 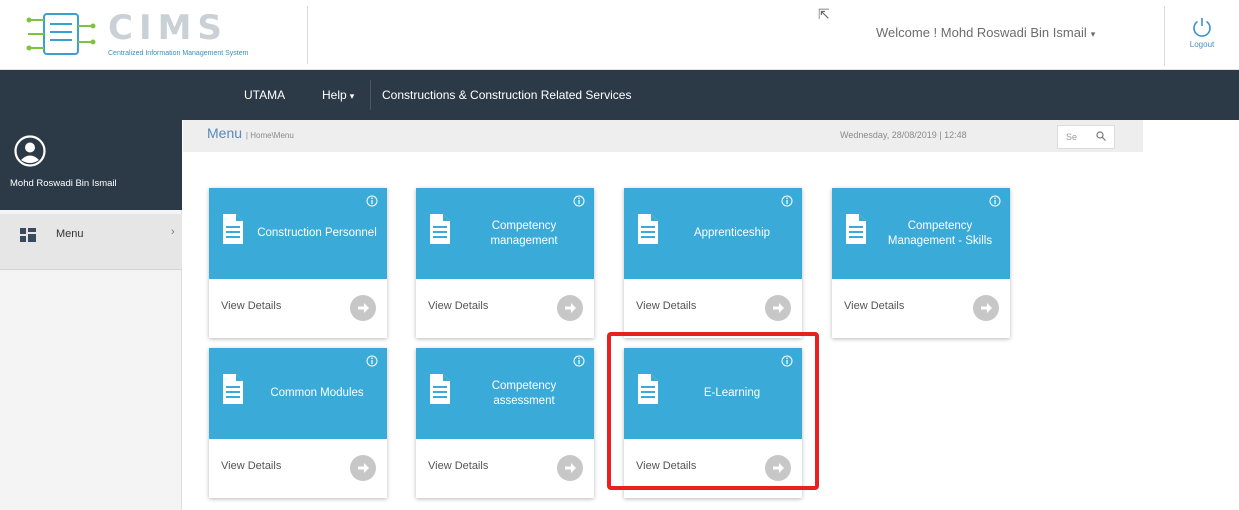 I want to click on sidebar-item-label: Menu, so click(x=70, y=234).